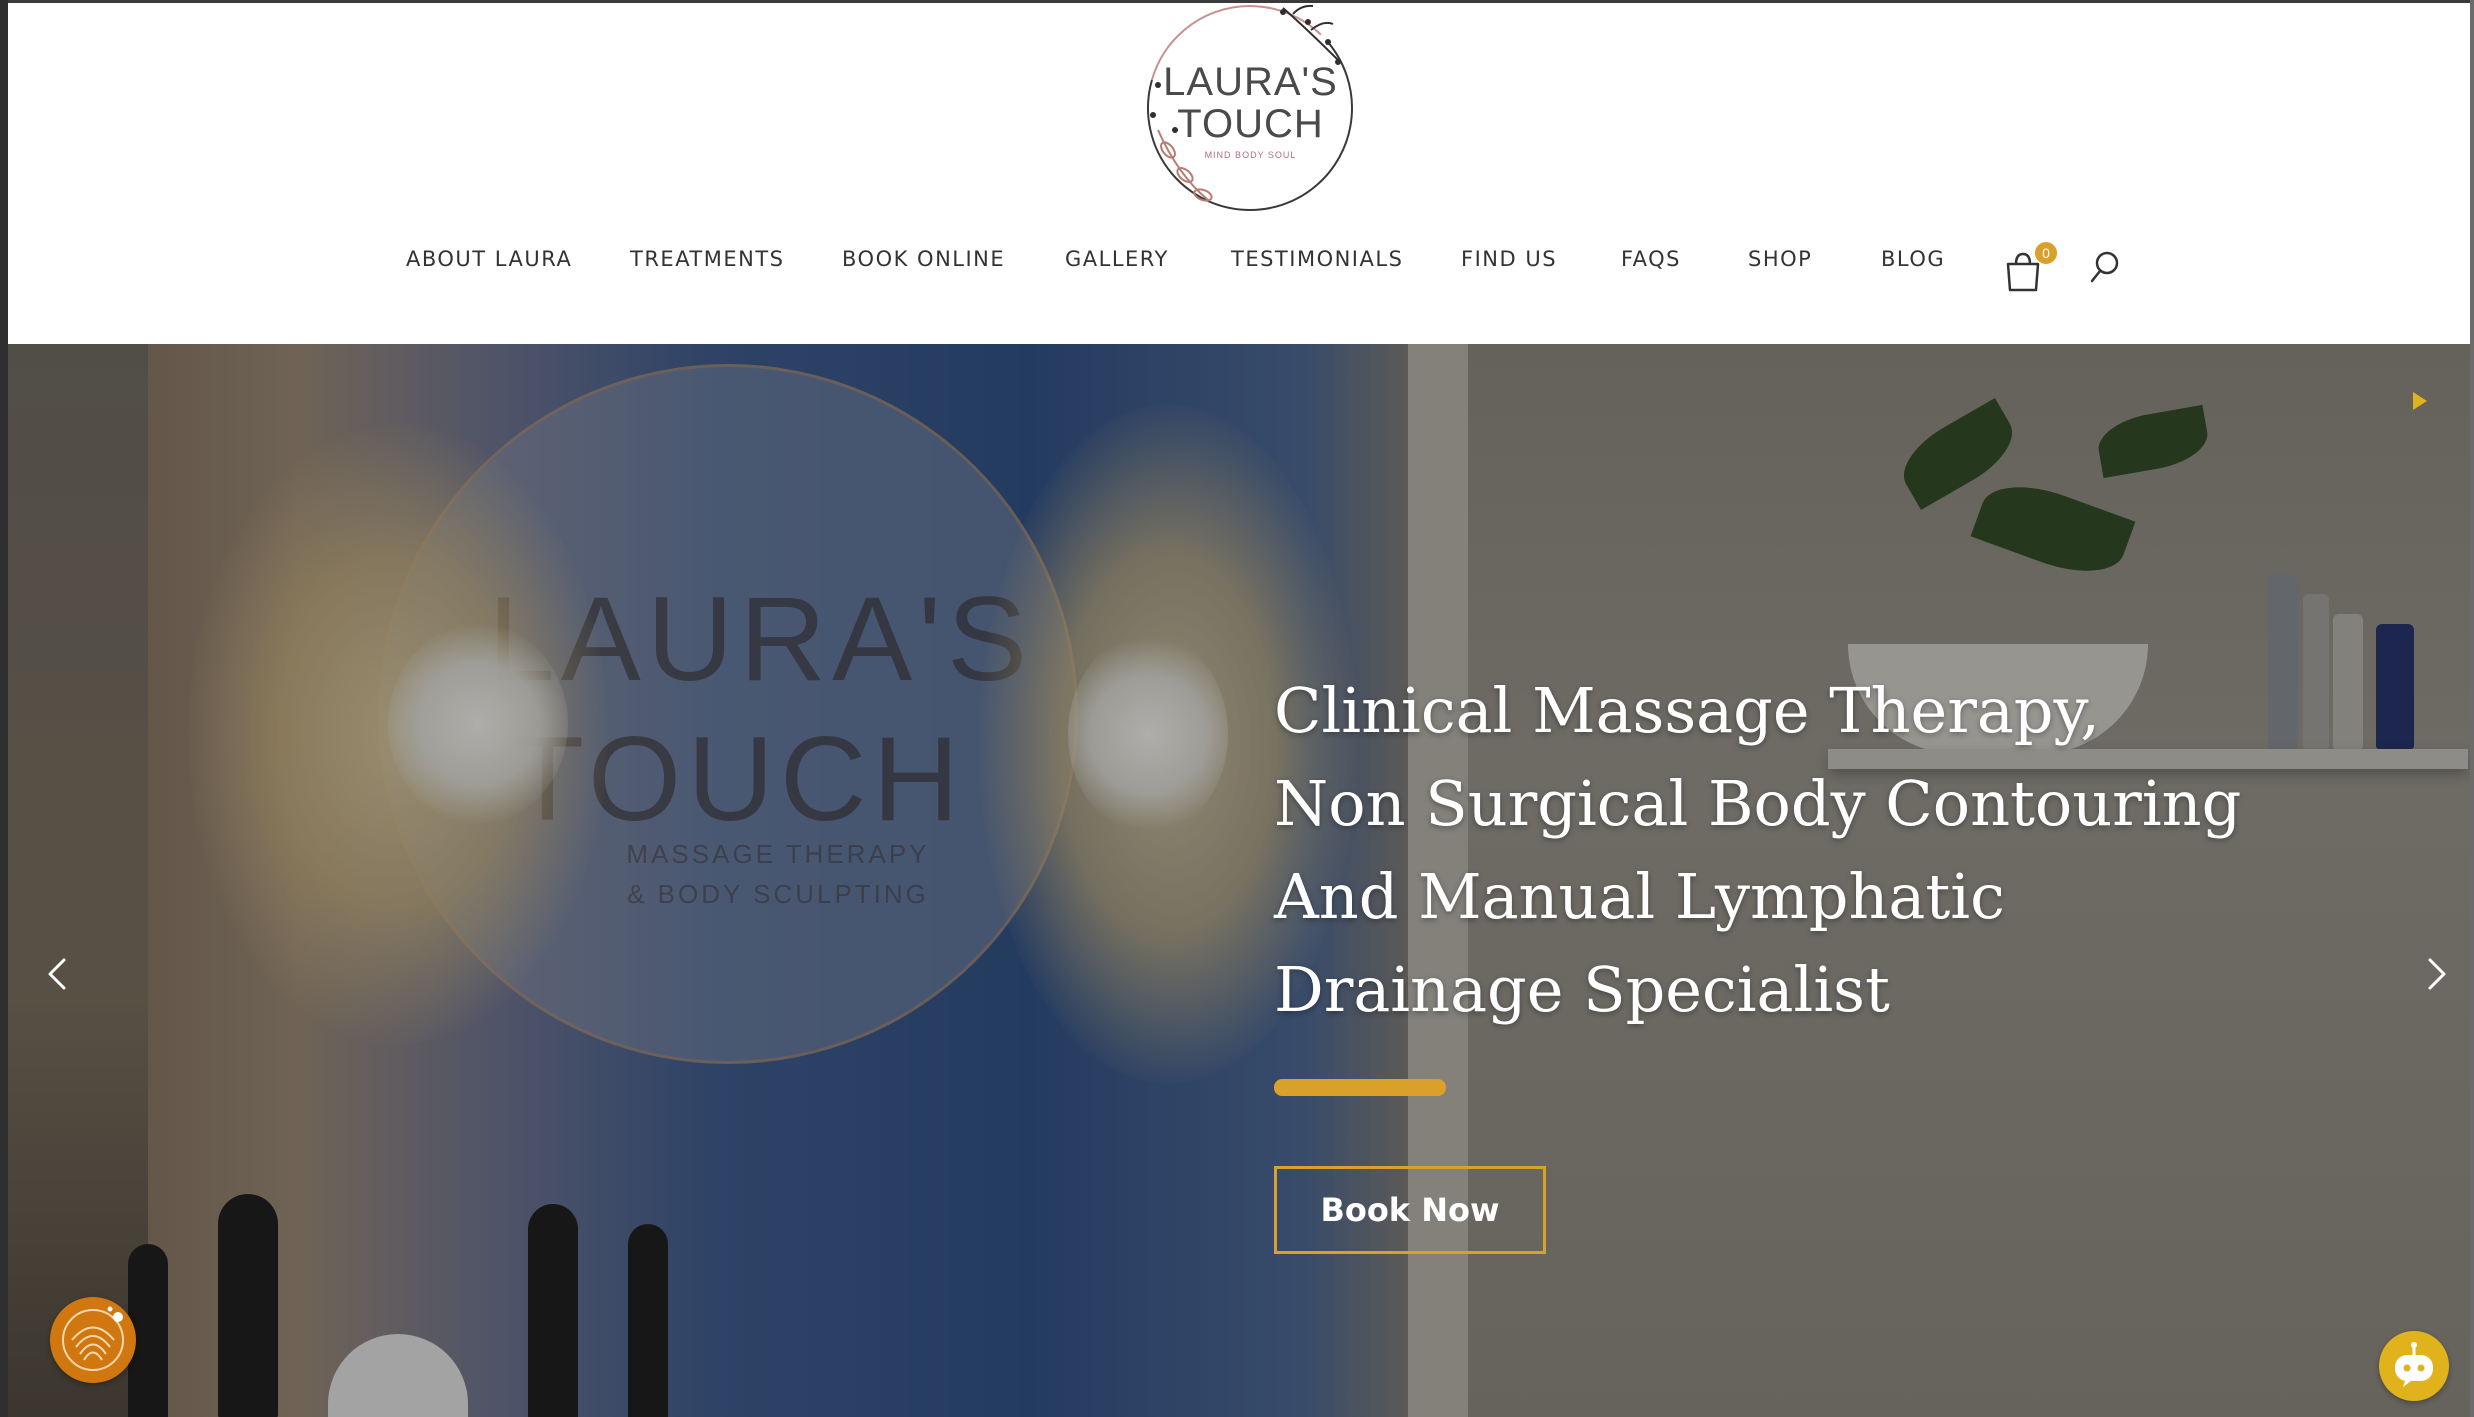  What do you see at coordinates (1651, 259) in the screenshot?
I see `nav-item-faqs: FAQS` at bounding box center [1651, 259].